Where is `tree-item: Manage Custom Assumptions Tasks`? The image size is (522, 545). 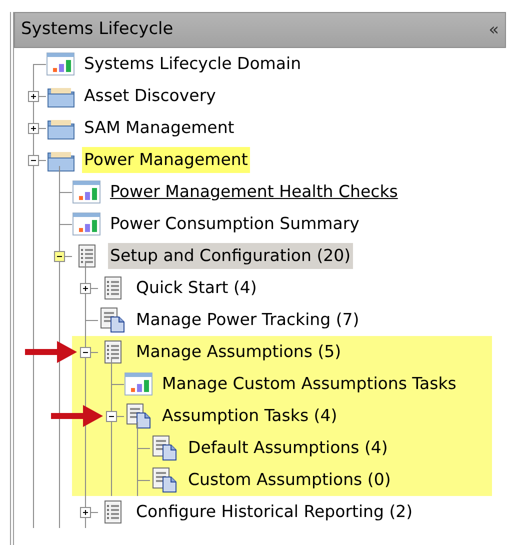 tree-item: Manage Custom Assumptions Tasks is located at coordinates (309, 384).